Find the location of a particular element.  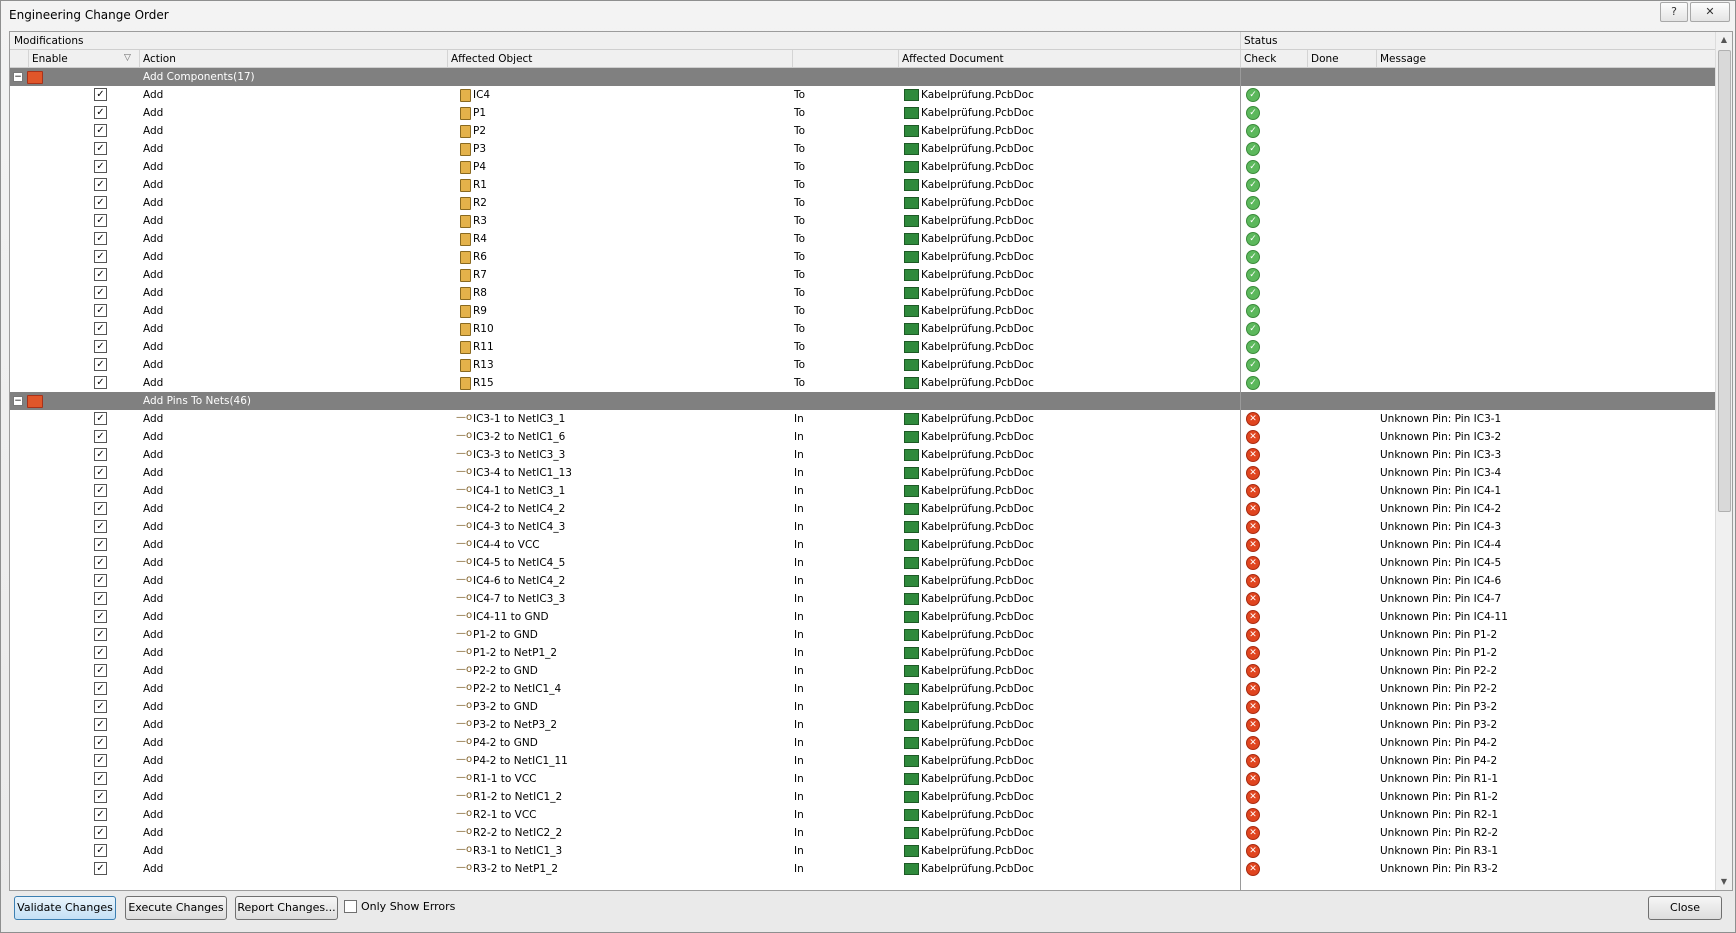

table-row: ✓ Add P2 To Kabelprüfung.PcbDoc ✓ is located at coordinates (863, 131).